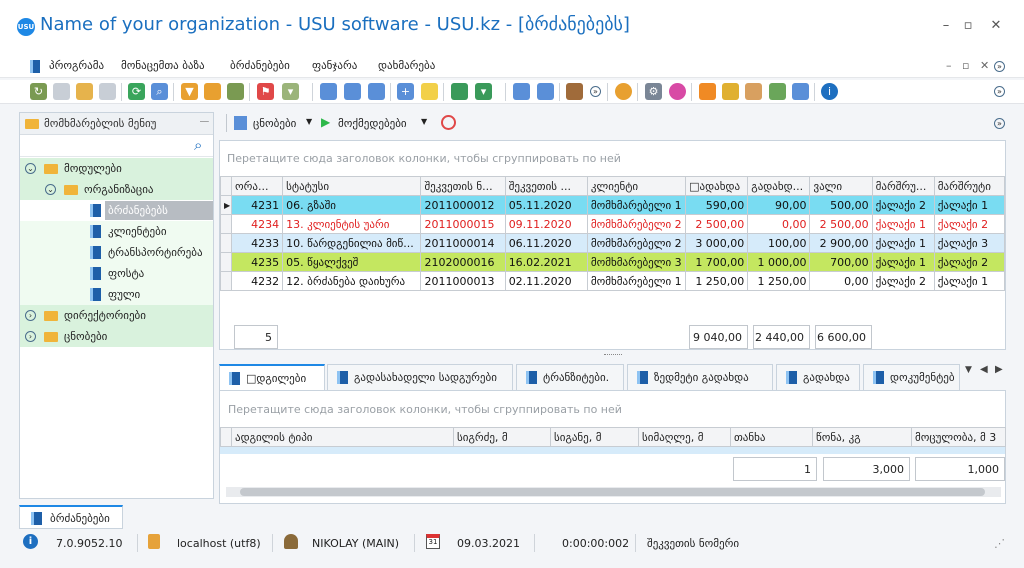  I want to click on open-window-tab: ბრძანებები, so click(71, 517).